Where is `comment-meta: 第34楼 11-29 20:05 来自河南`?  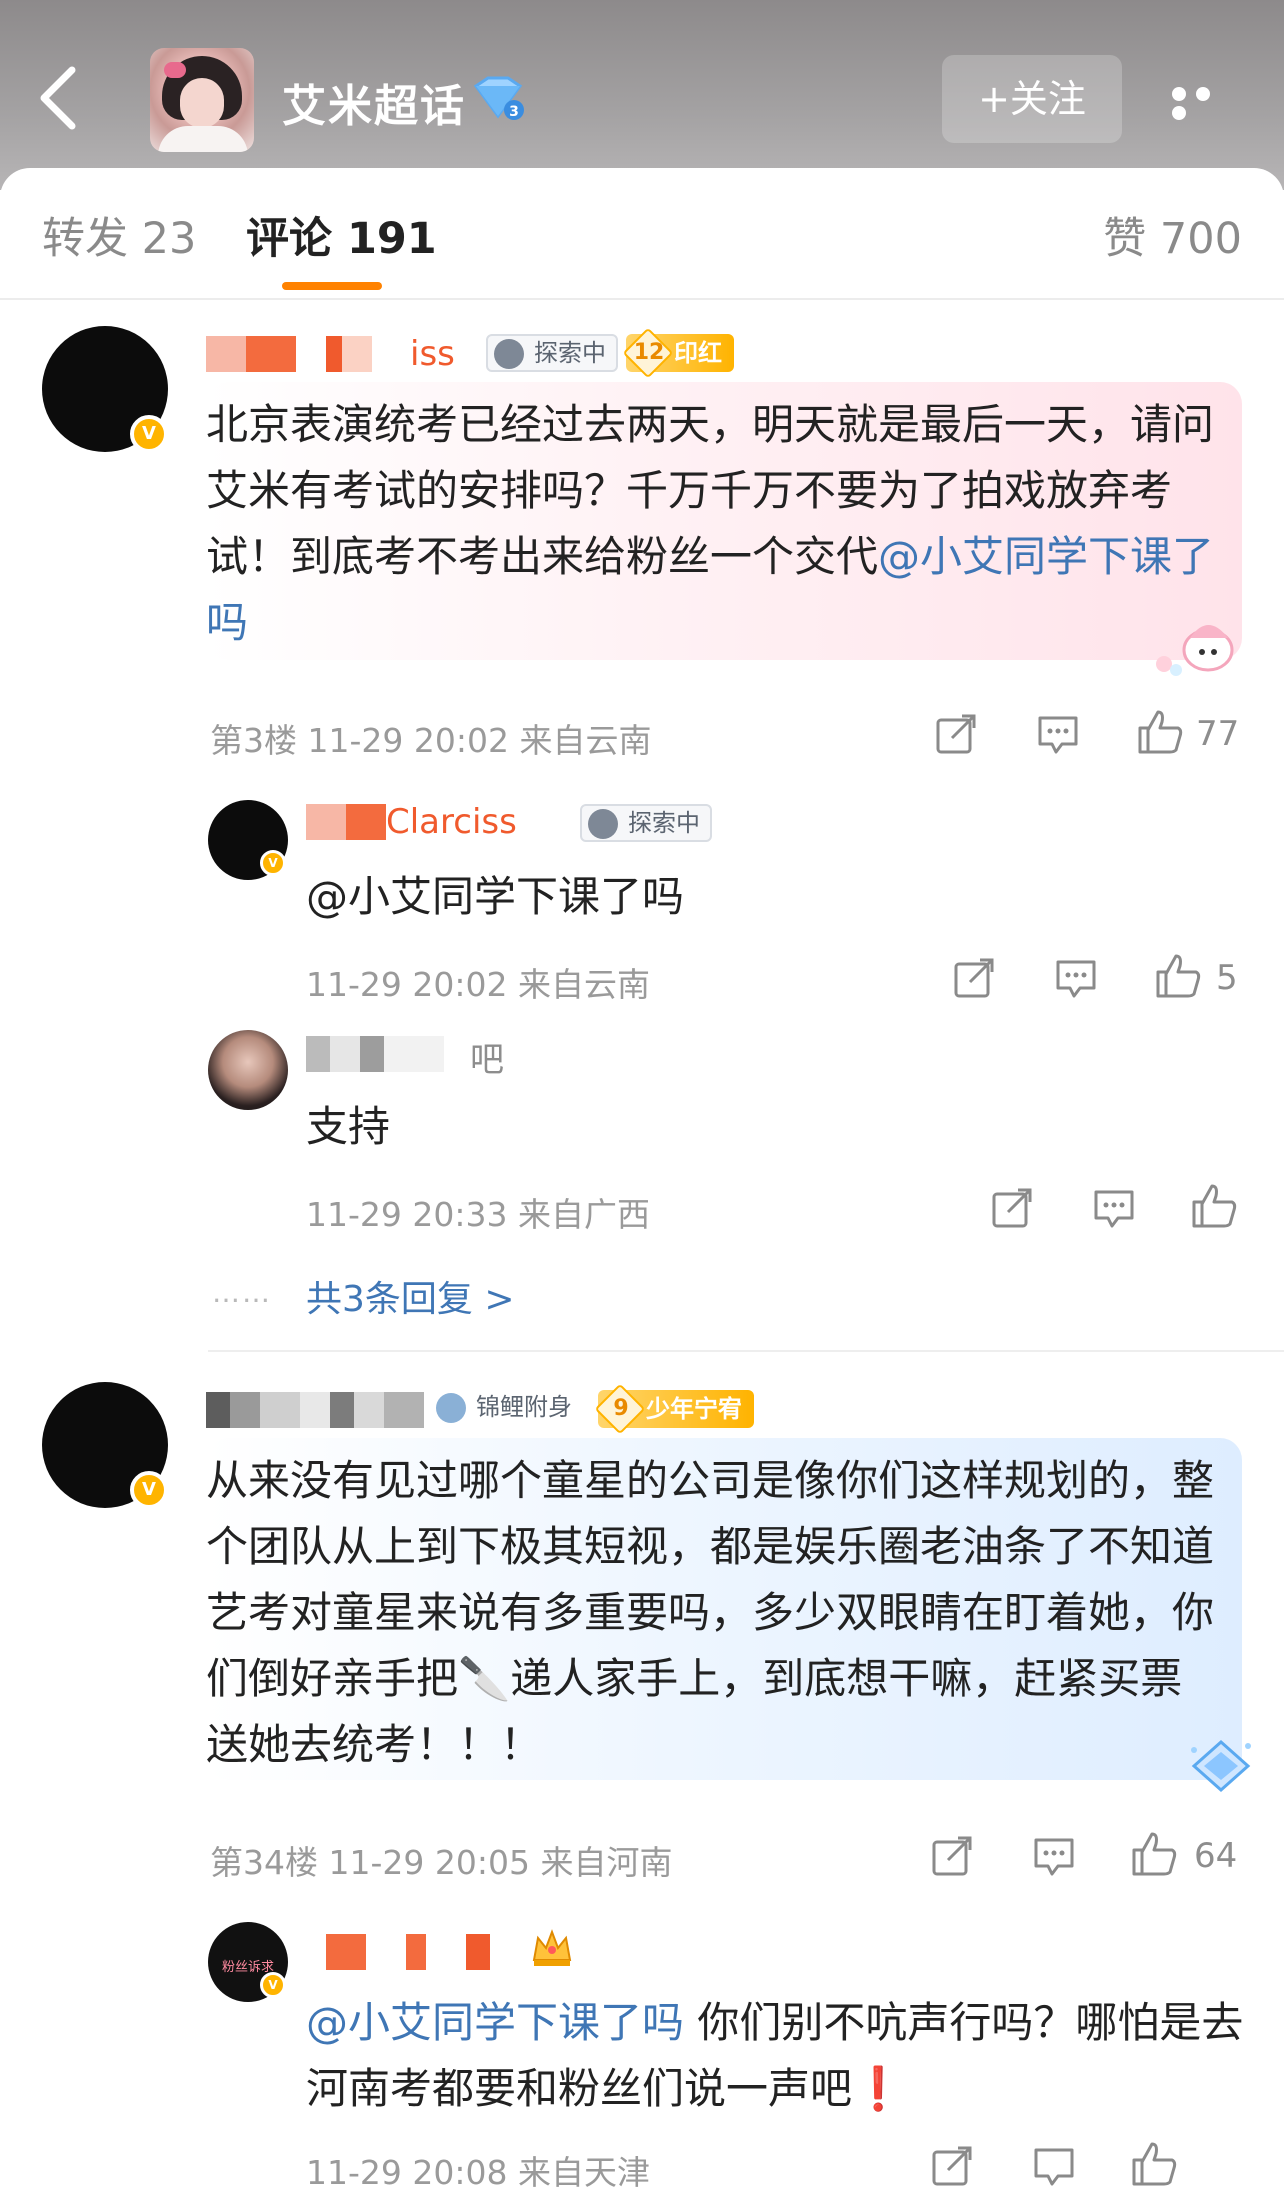 comment-meta: 第34楼 11-29 20:05 来自河南 is located at coordinates (441, 1862).